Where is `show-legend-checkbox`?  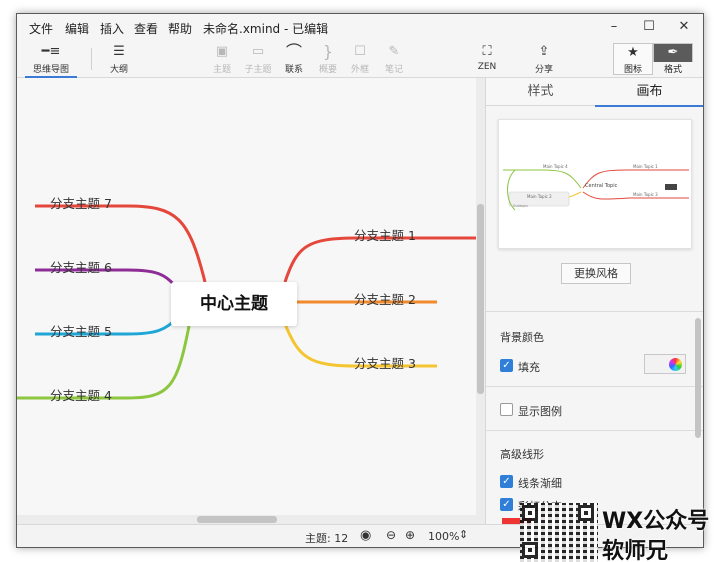 show-legend-checkbox is located at coordinates (506, 409).